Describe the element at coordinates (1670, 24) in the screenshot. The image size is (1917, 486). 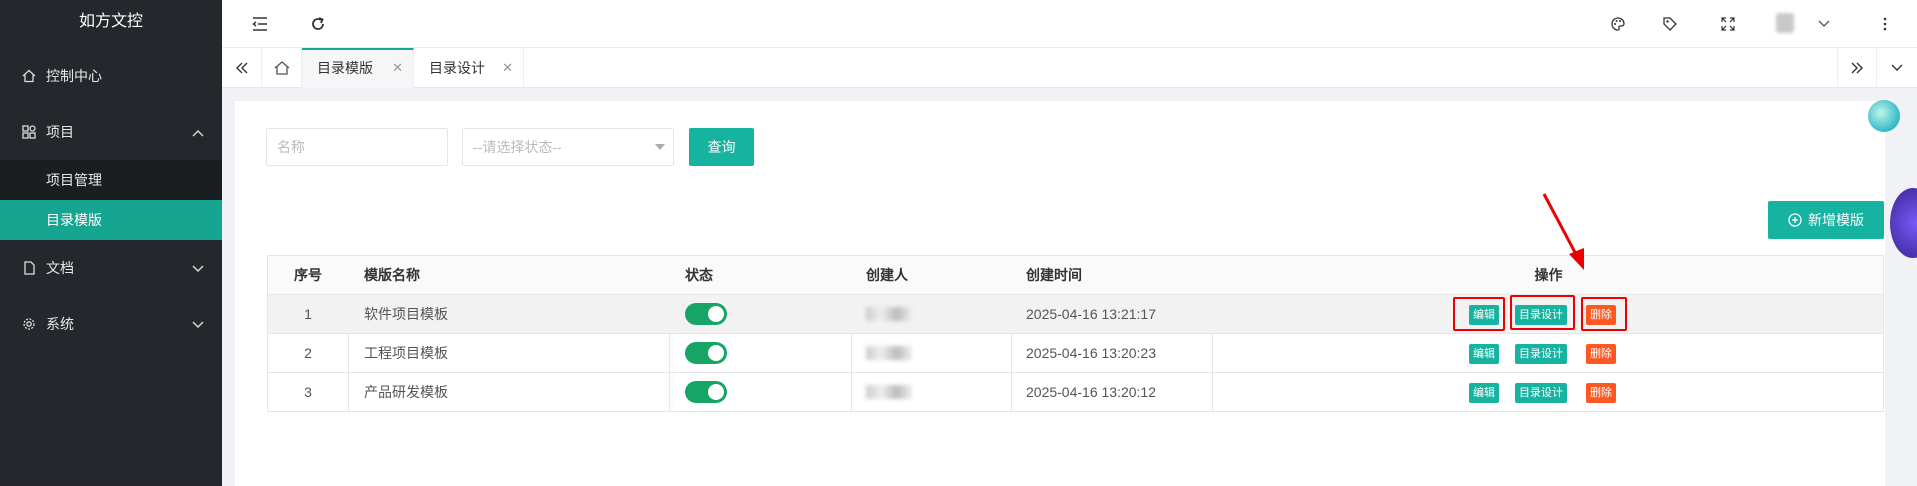
I see `tag-icon` at that location.